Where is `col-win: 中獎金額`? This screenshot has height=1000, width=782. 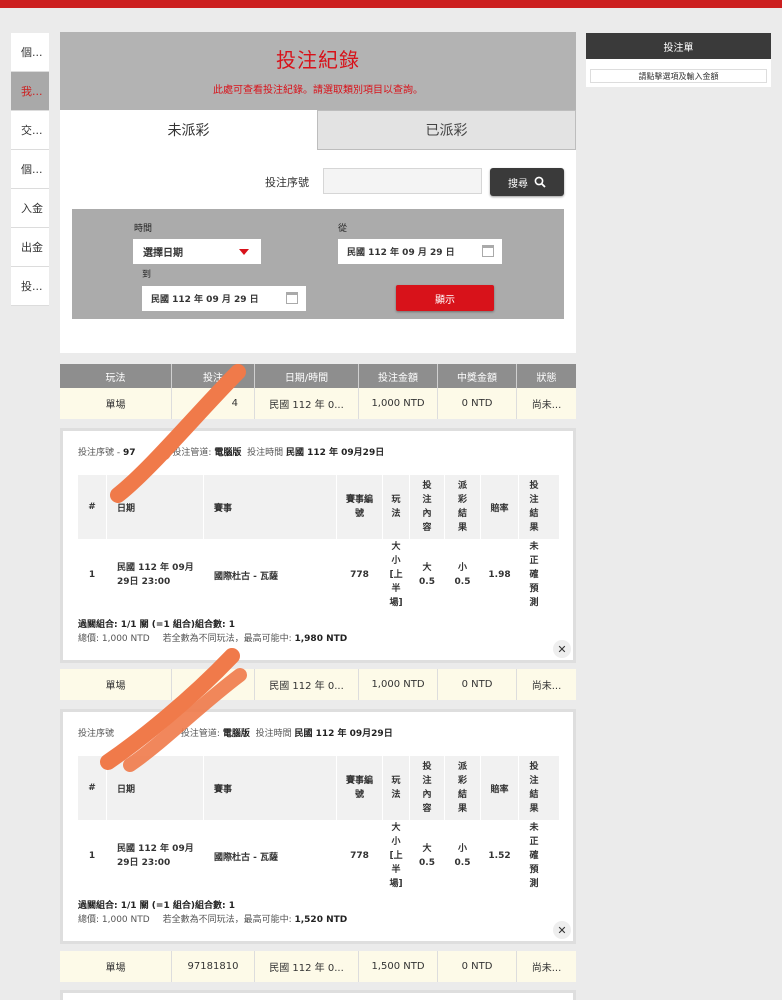 col-win: 中獎金額 is located at coordinates (477, 376).